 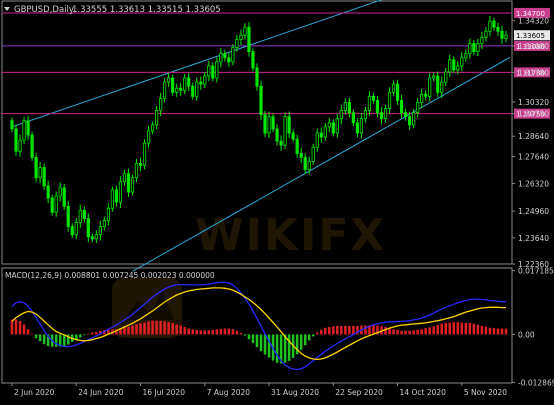 What do you see at coordinates (533, 114) in the screenshot?
I see `price-tick-label: 1.29750` at bounding box center [533, 114].